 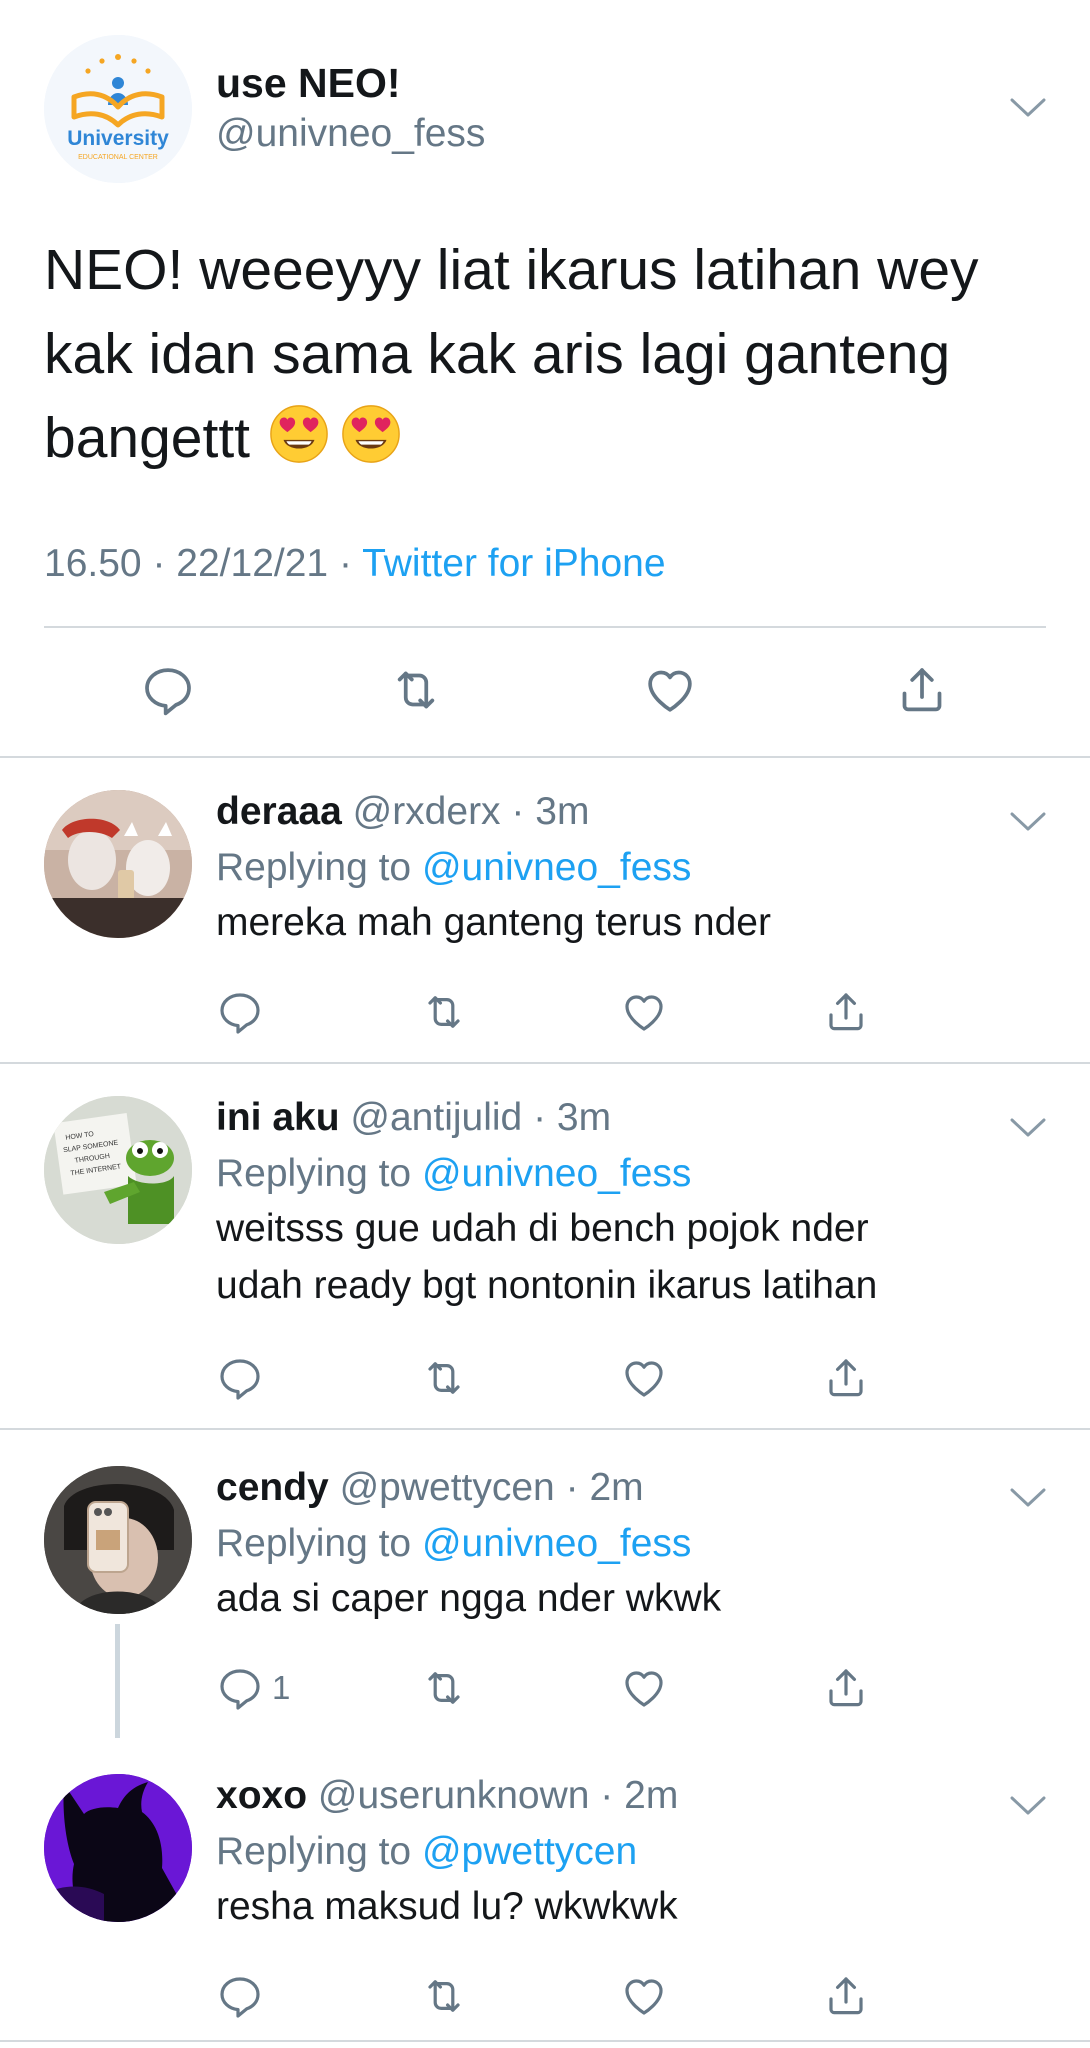 What do you see at coordinates (436, 1117) in the screenshot?
I see `reply-author-handle: @antijulid` at bounding box center [436, 1117].